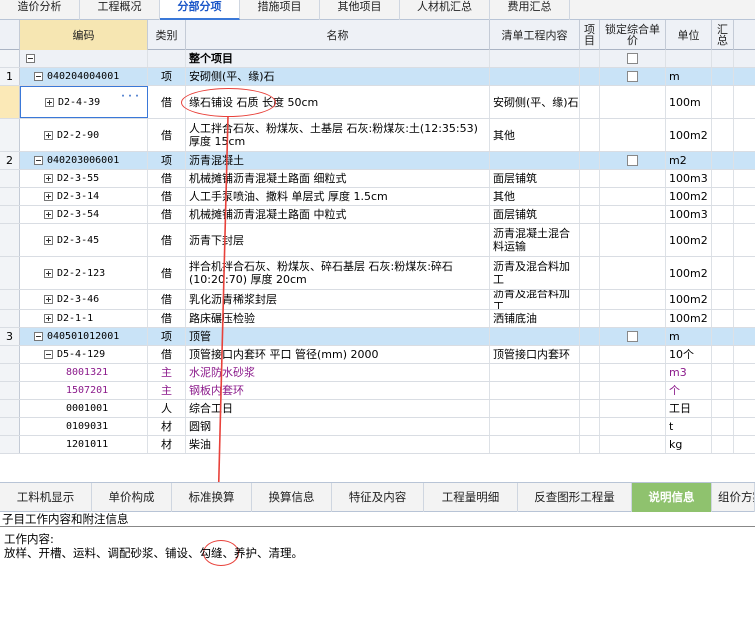  I want to click on cell-code: 040203006001, so click(84, 160).